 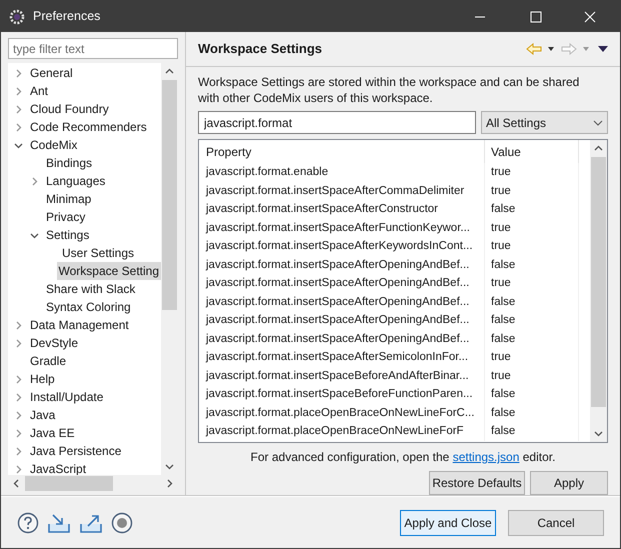 What do you see at coordinates (91, 289) in the screenshot?
I see `tree-item: Share with Slack` at bounding box center [91, 289].